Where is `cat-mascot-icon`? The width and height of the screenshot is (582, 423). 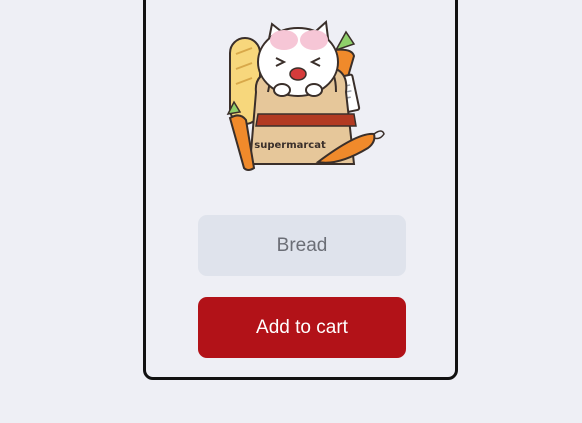 cat-mascot-icon is located at coordinates (298, 58).